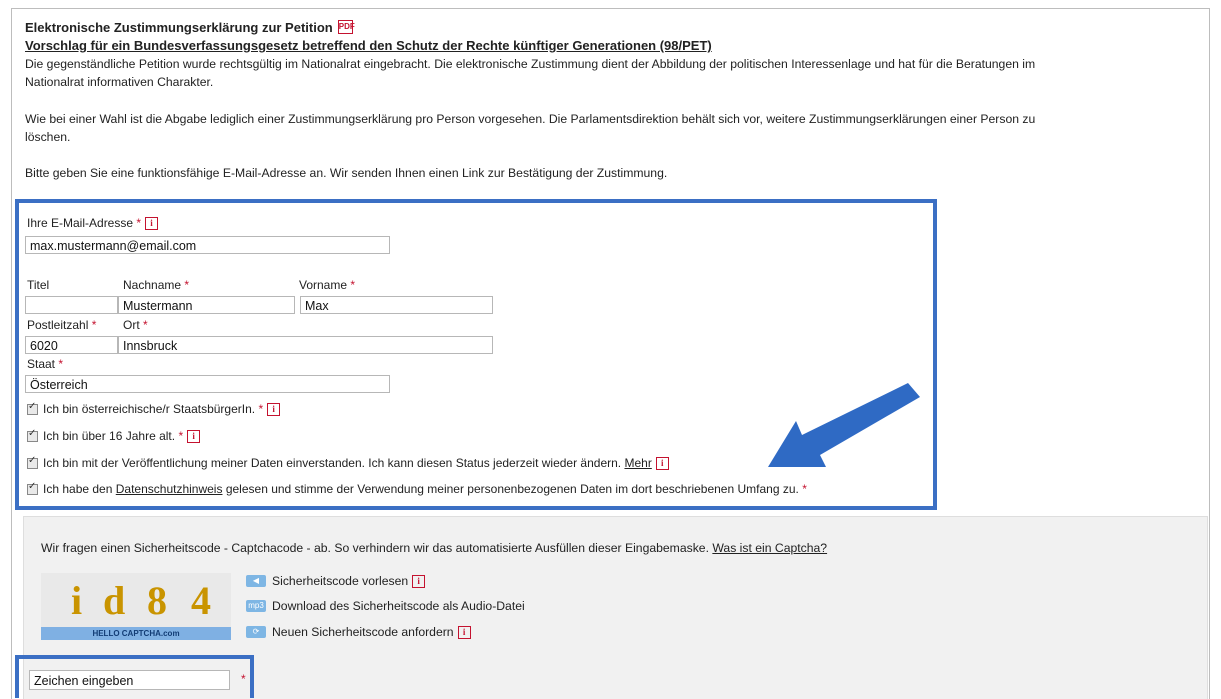 The width and height of the screenshot is (1221, 699). Describe the element at coordinates (77, 600) in the screenshot. I see `captcha-char: i` at that location.